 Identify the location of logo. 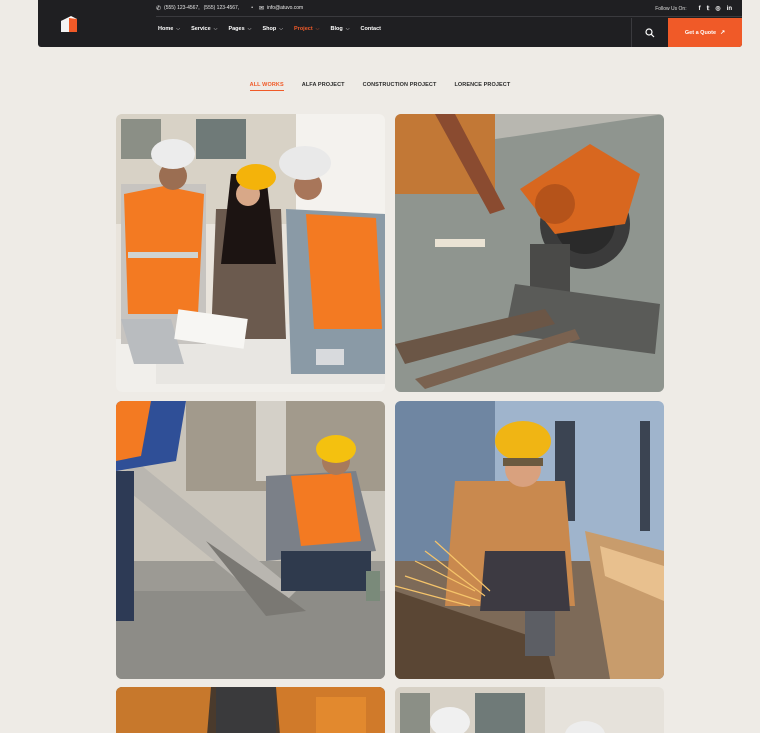
(69, 23).